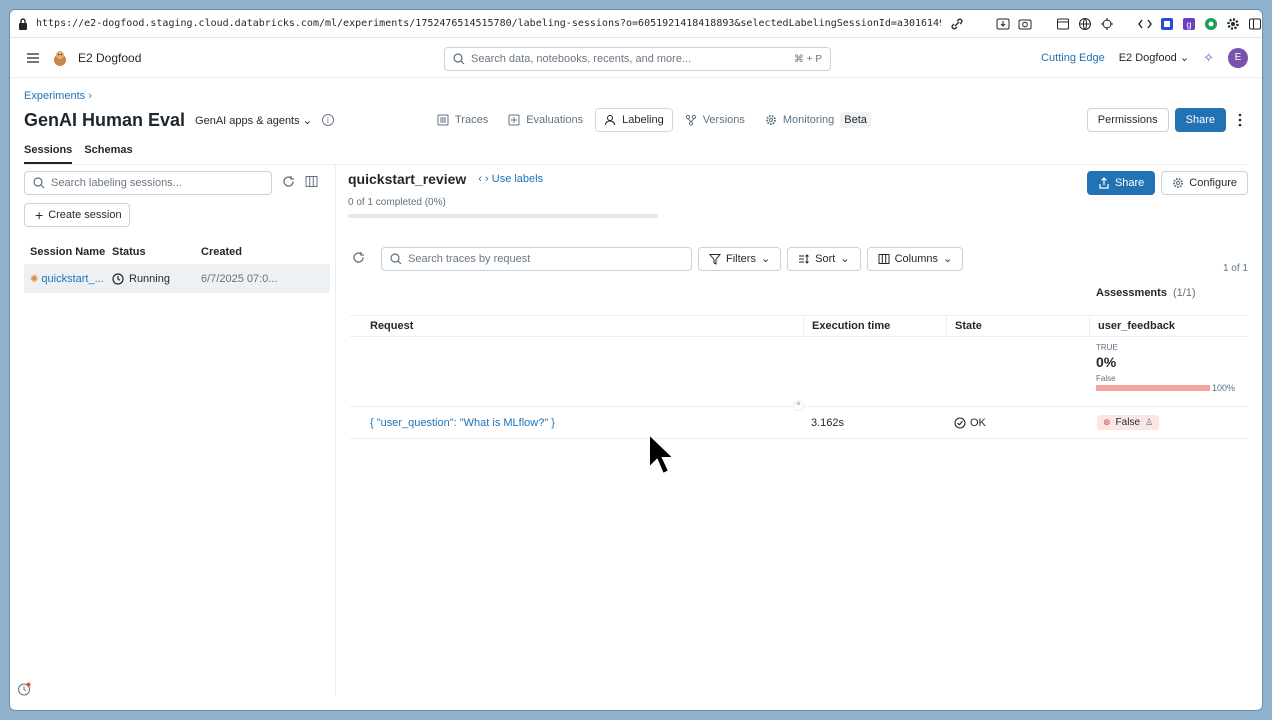 This screenshot has width=1272, height=720. What do you see at coordinates (1153, 388) in the screenshot?
I see `false-bar-fill` at bounding box center [1153, 388].